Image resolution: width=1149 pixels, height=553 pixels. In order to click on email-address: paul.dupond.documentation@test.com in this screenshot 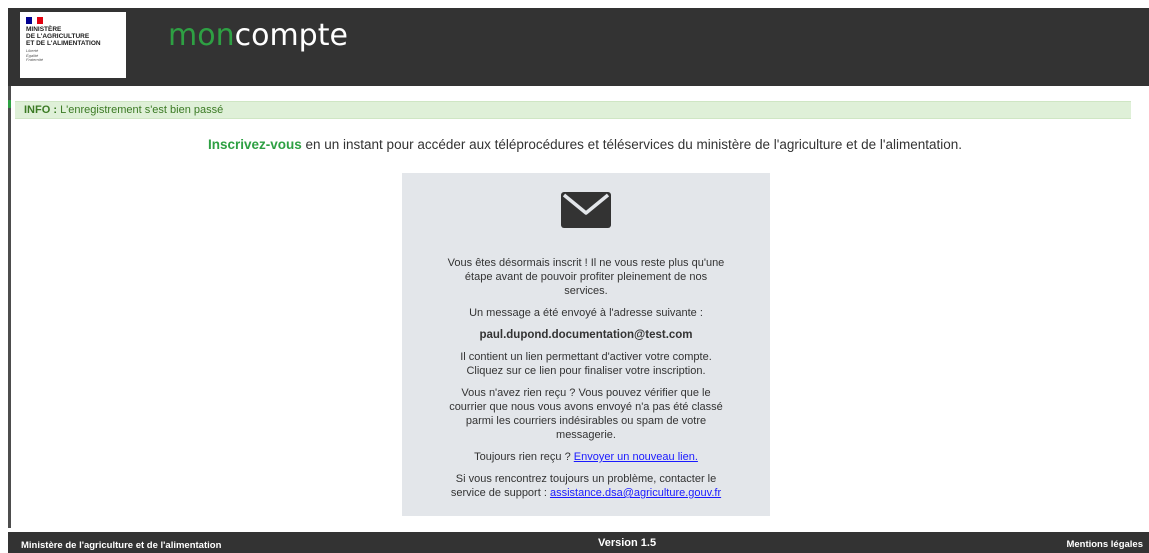, I will do `click(586, 335)`.